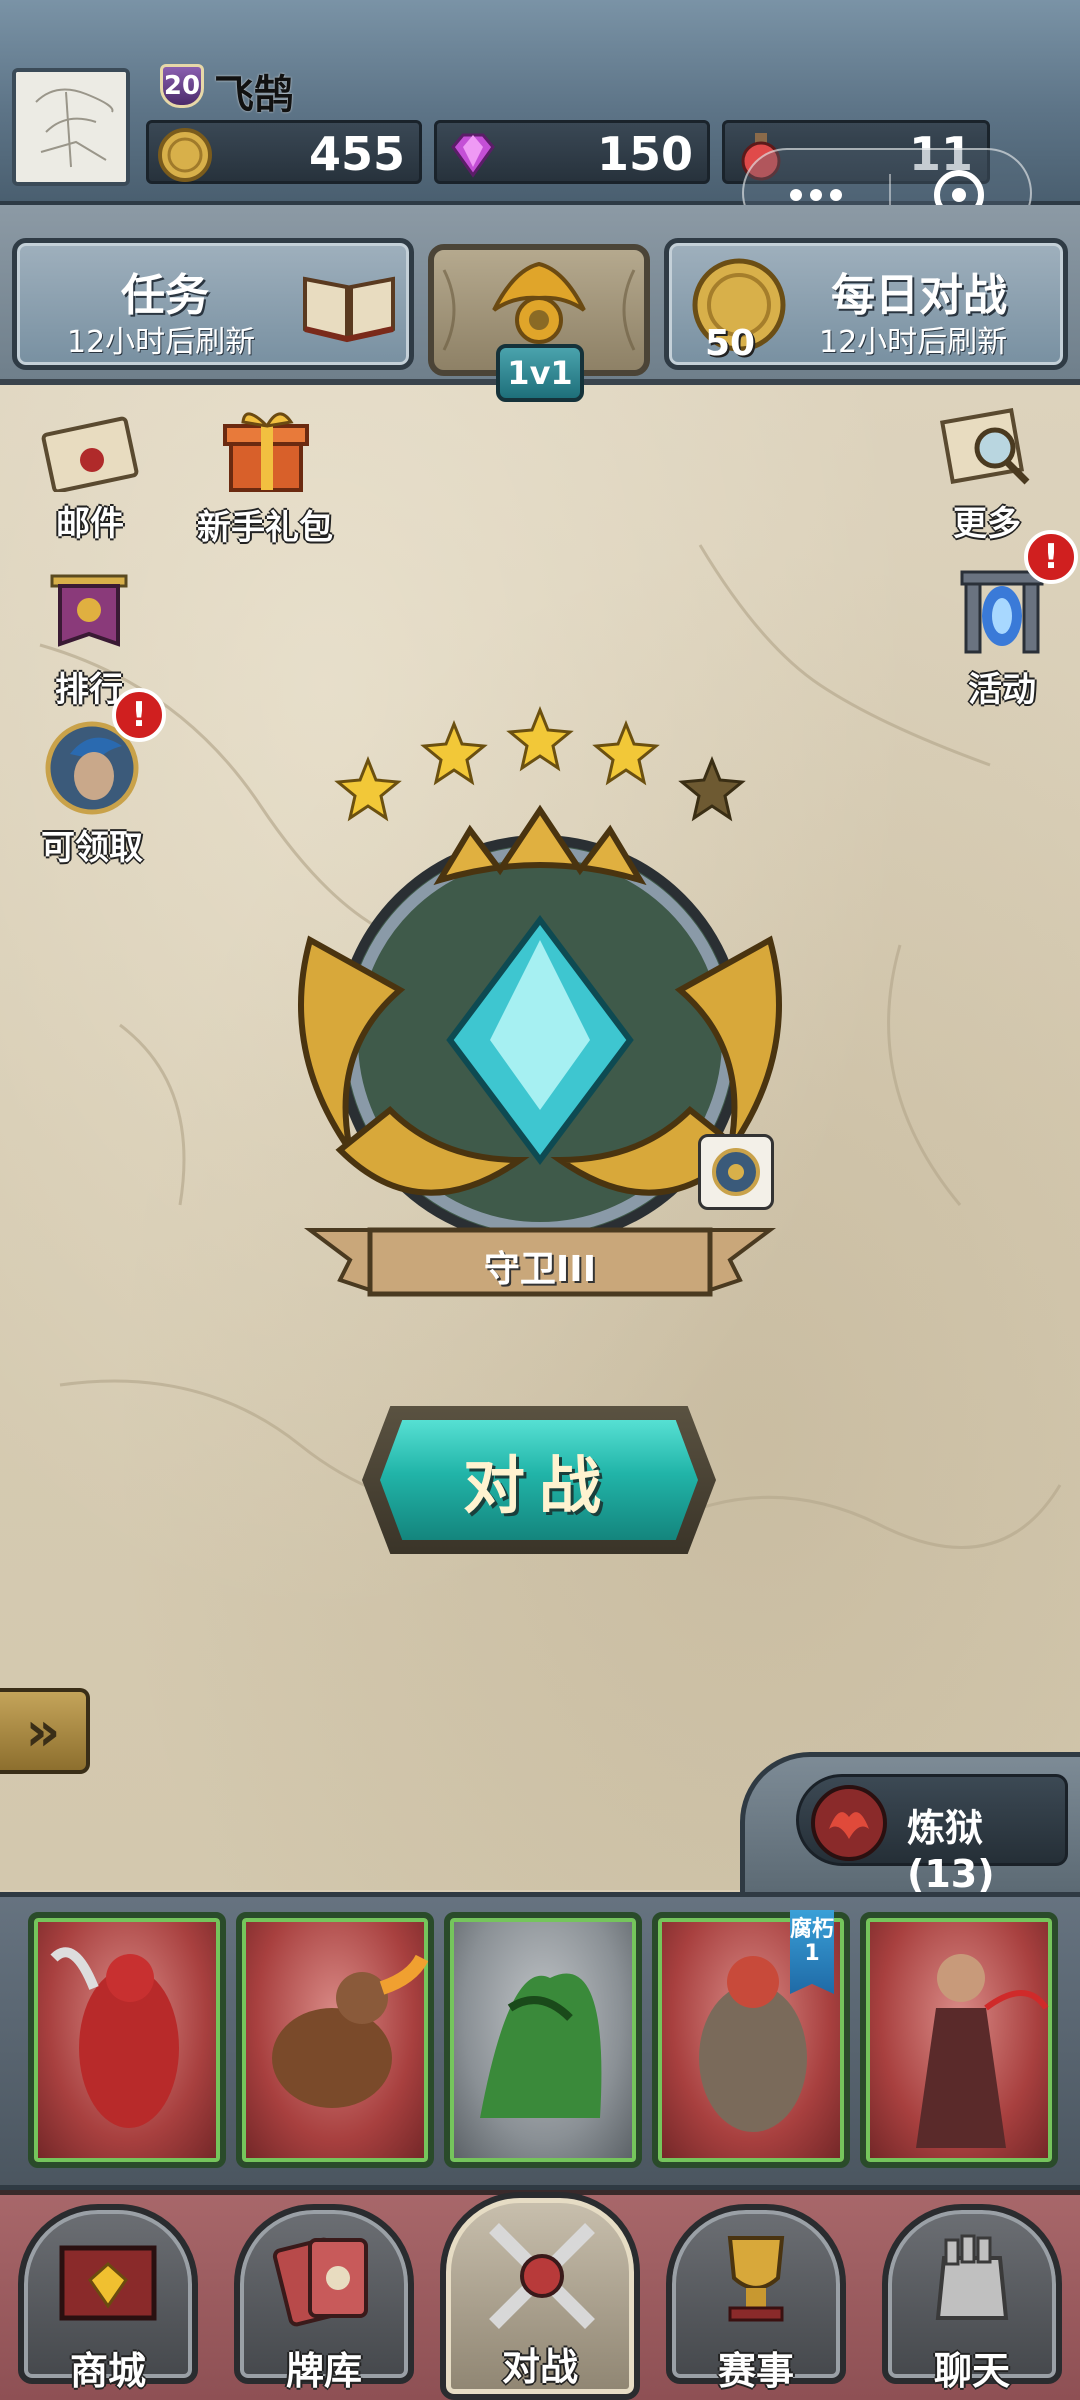 This screenshot has width=1080, height=2400. I want to click on battle-button: 对战, so click(539, 1480).